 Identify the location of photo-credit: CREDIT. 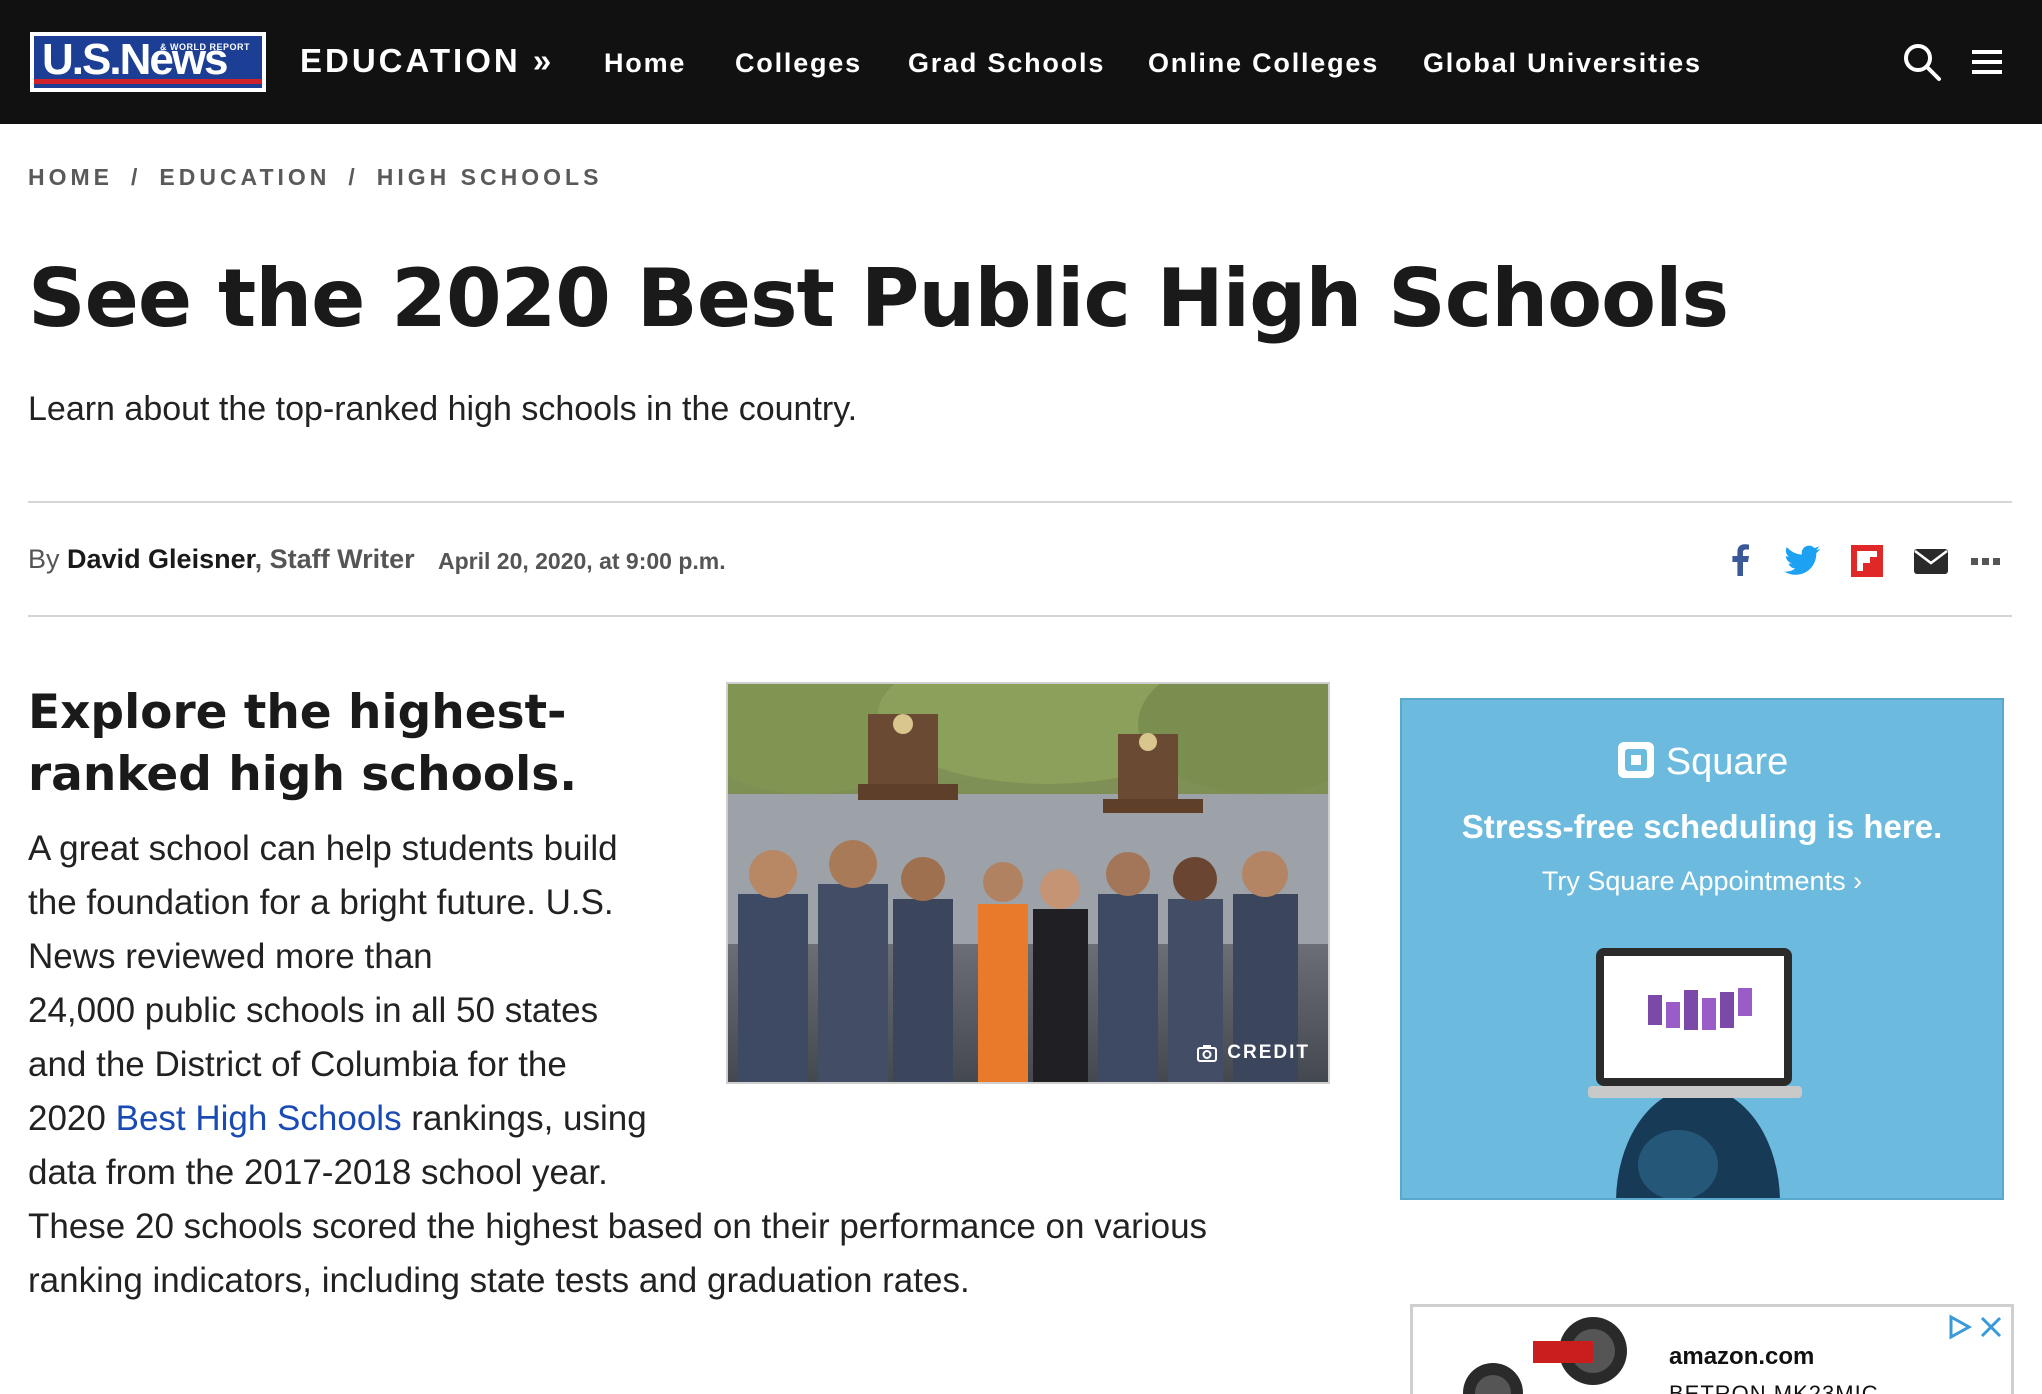
(1253, 1053).